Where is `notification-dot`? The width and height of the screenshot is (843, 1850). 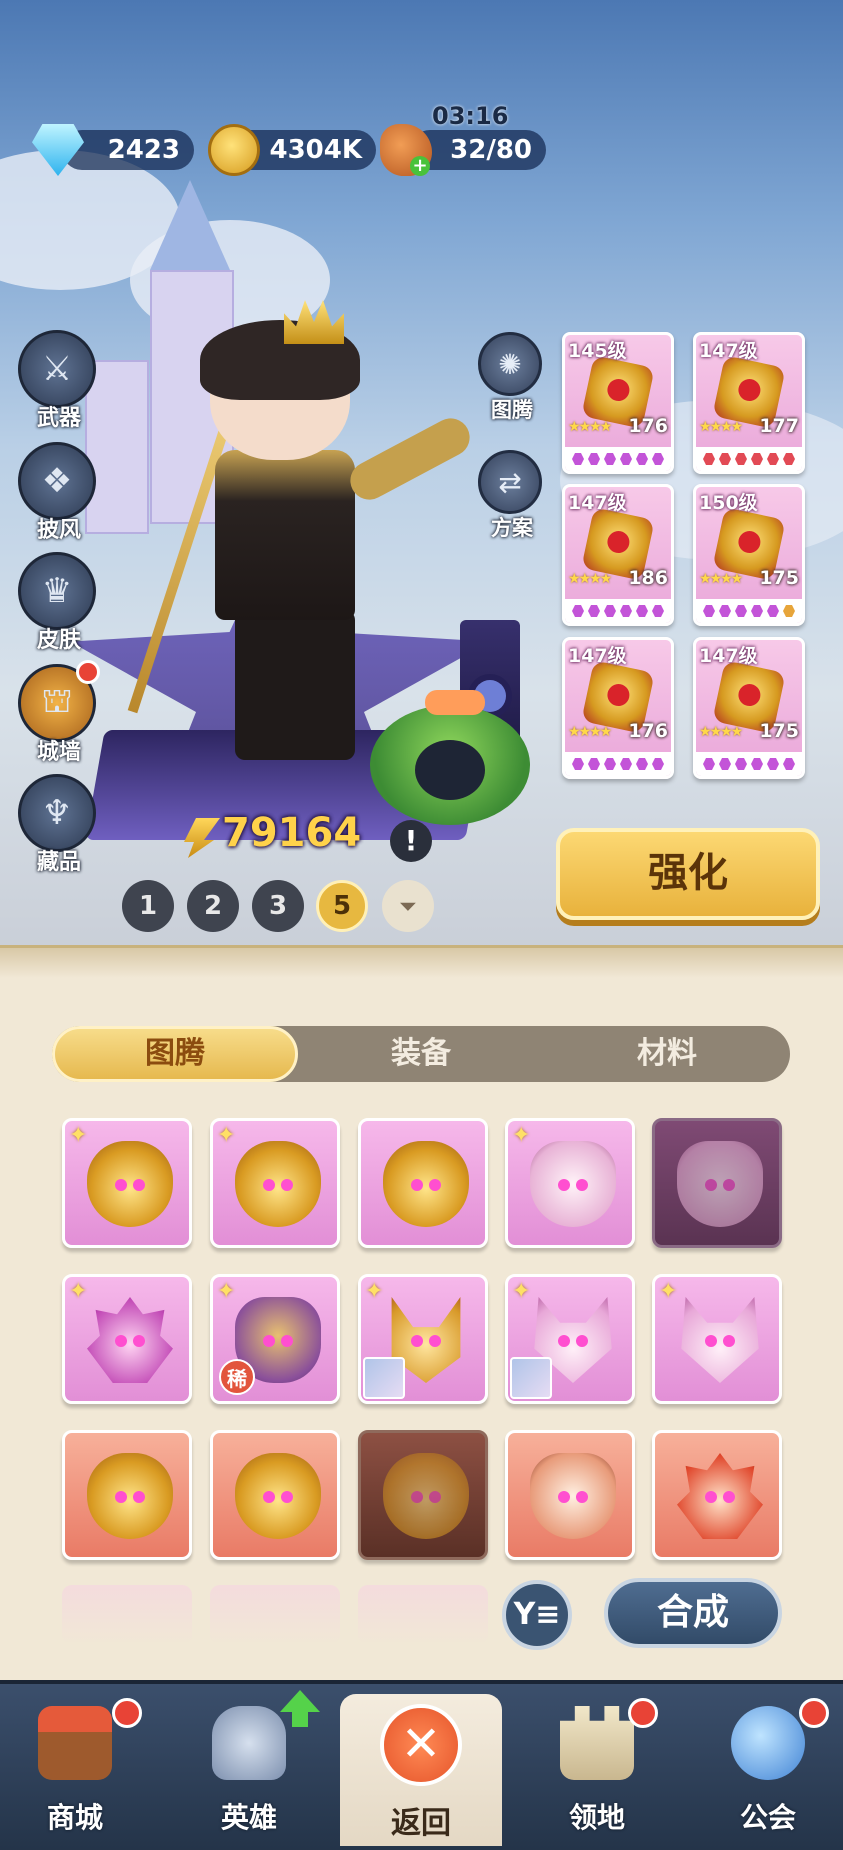 notification-dot is located at coordinates (127, 1713).